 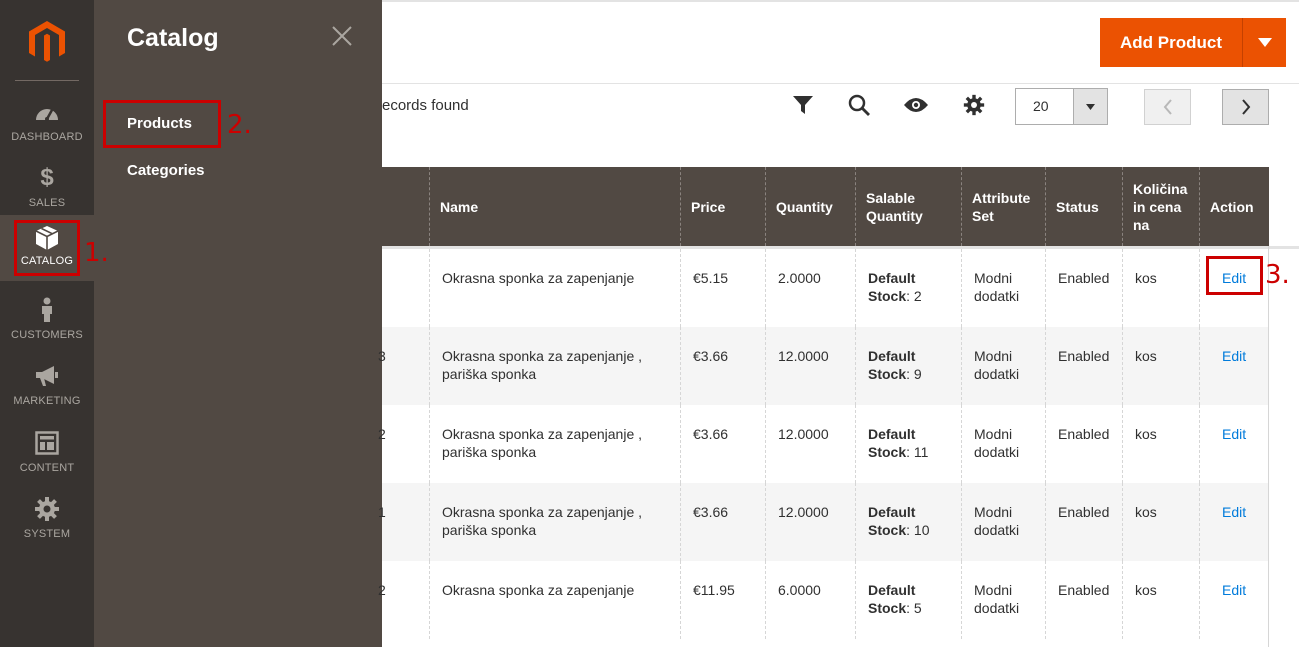 What do you see at coordinates (903, 600) in the screenshot?
I see `cell-salable-quantity: Default Stock: 5` at bounding box center [903, 600].